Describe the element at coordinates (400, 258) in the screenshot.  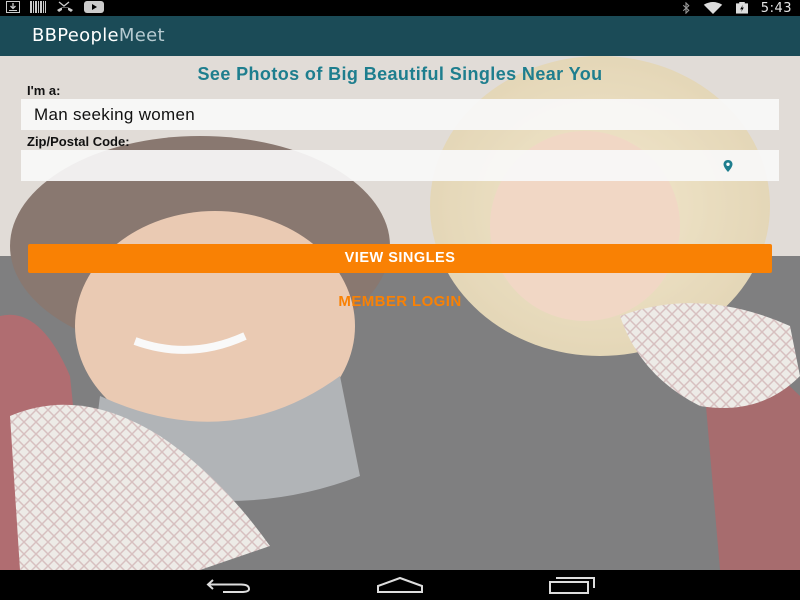
I see `view-singles-button: VIEW SINGLES` at that location.